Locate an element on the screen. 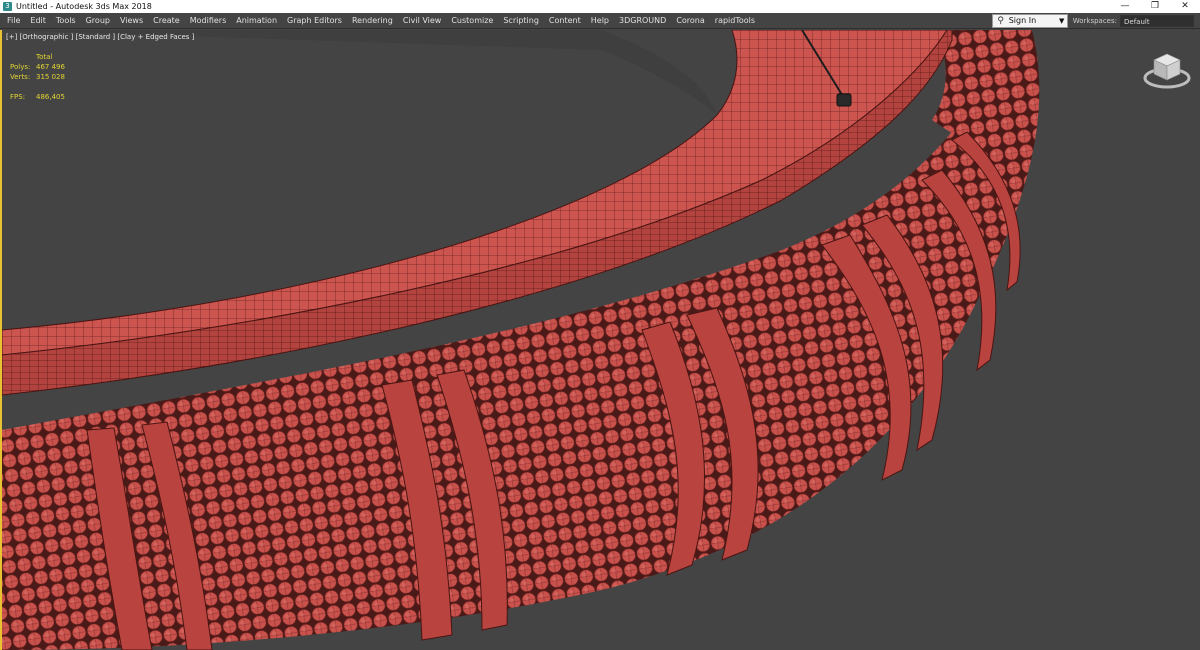  menu-item-group: Group is located at coordinates (98, 21).